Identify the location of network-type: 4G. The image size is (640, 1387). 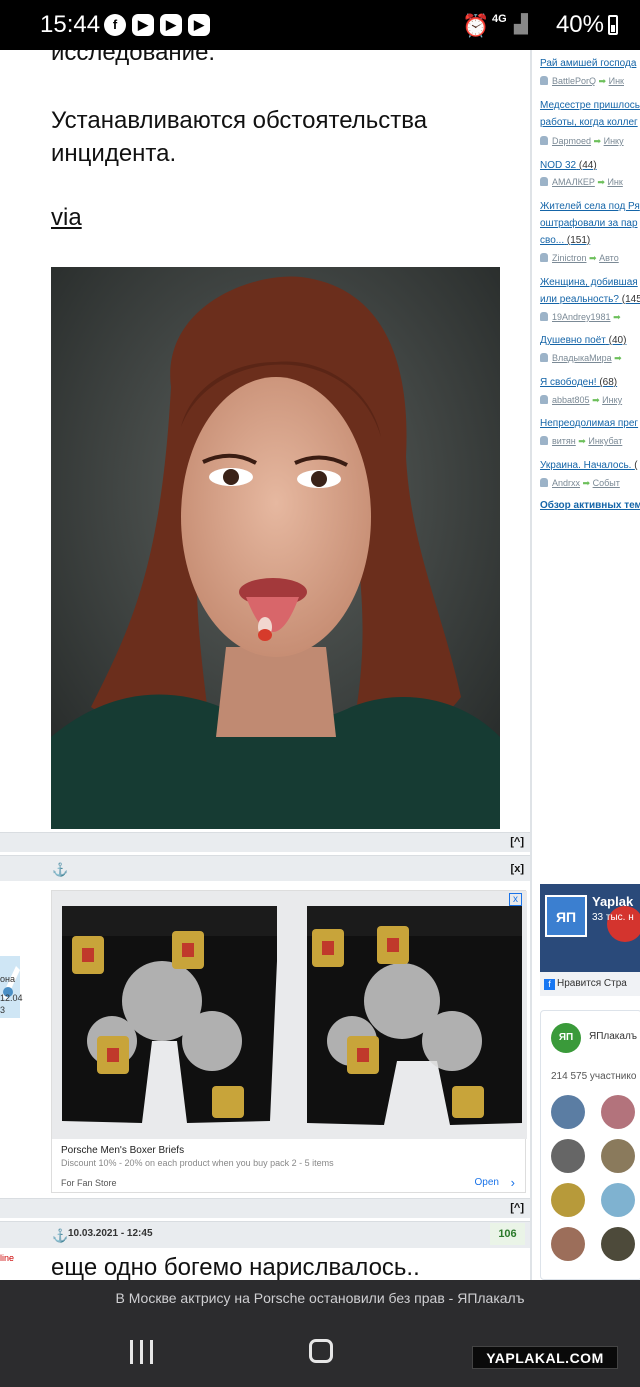
(499, 19).